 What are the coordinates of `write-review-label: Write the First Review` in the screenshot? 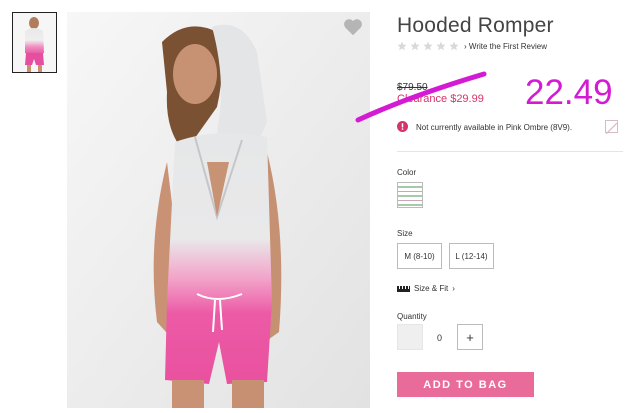 It's located at (507, 46).